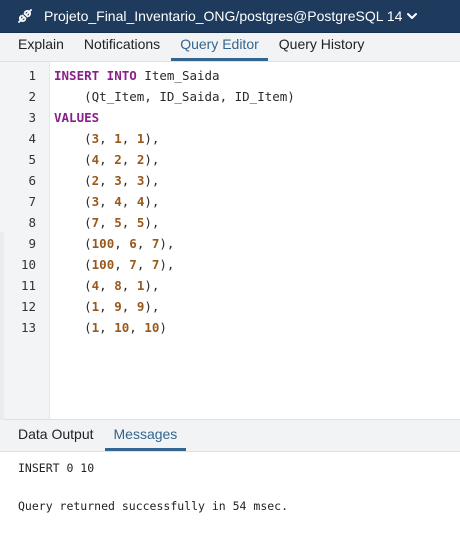  Describe the element at coordinates (133, 243) in the screenshot. I see `sql-number: 6` at that location.